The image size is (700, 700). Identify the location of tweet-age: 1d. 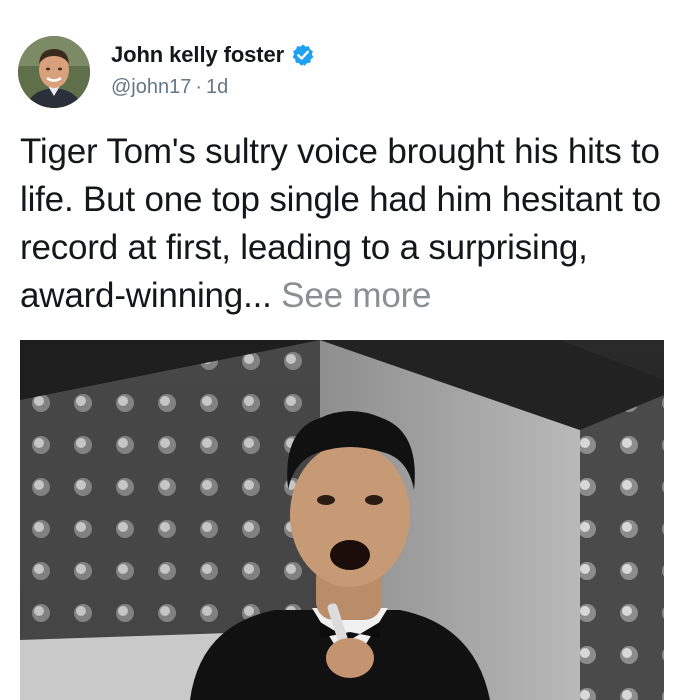
(217, 87).